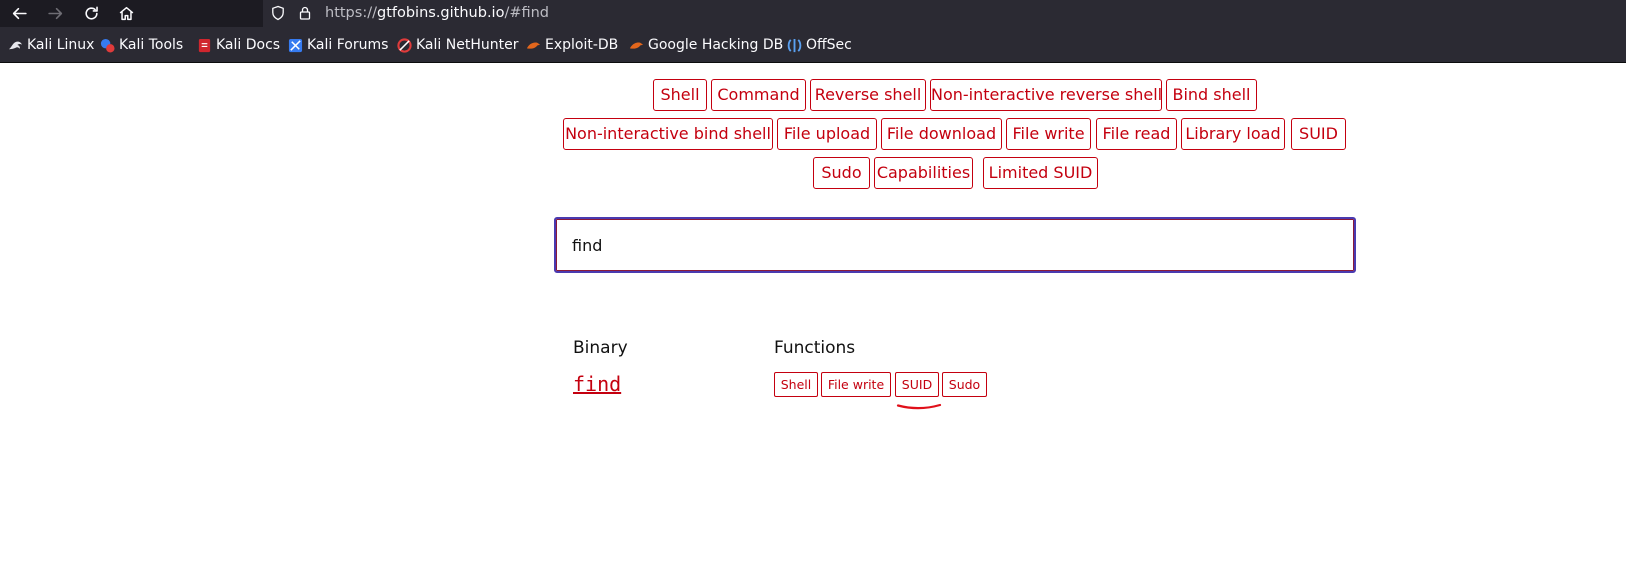  I want to click on bookmark-kali-tools: Kali Tools, so click(141, 45).